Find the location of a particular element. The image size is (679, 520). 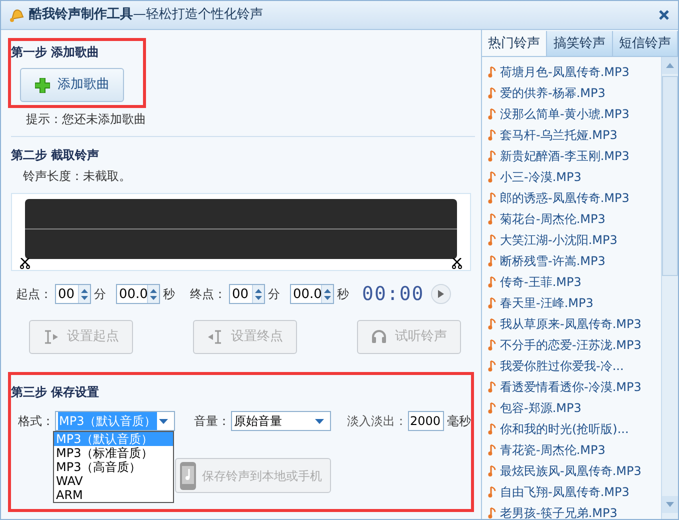

unit-label: 毫秒 is located at coordinates (459, 421).